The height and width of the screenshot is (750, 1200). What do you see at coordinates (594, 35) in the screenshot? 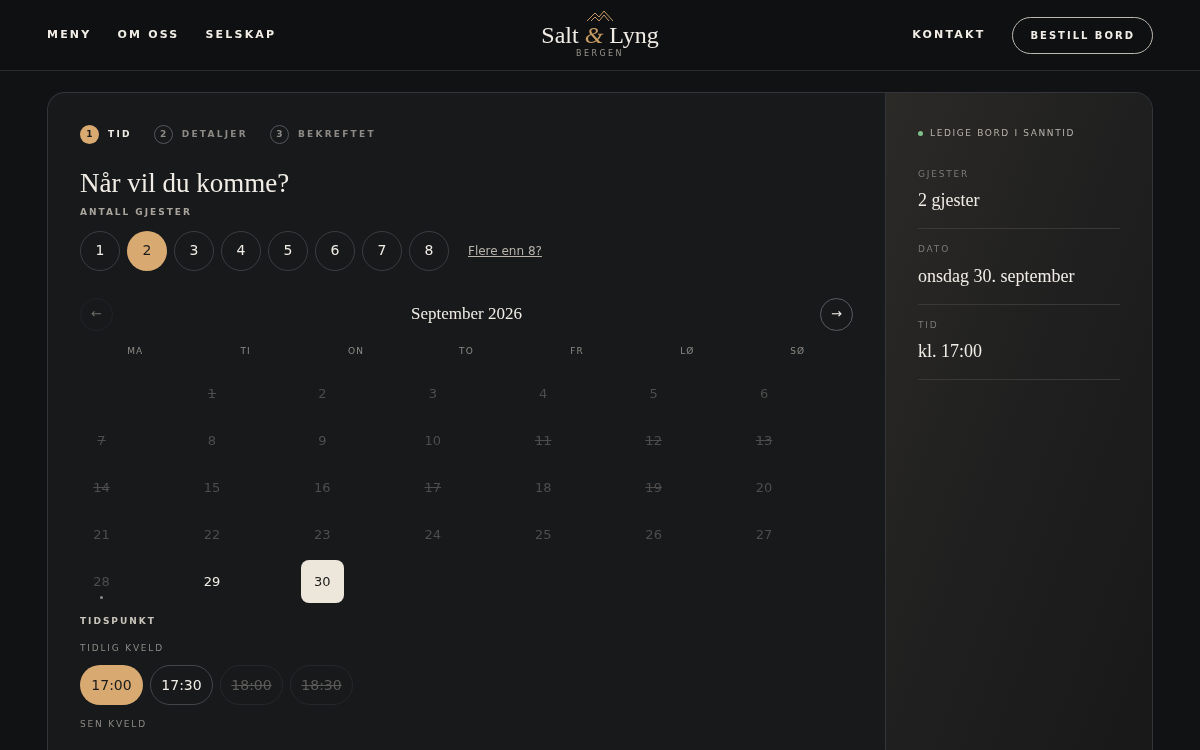
I see `logo-ampersand: &` at bounding box center [594, 35].